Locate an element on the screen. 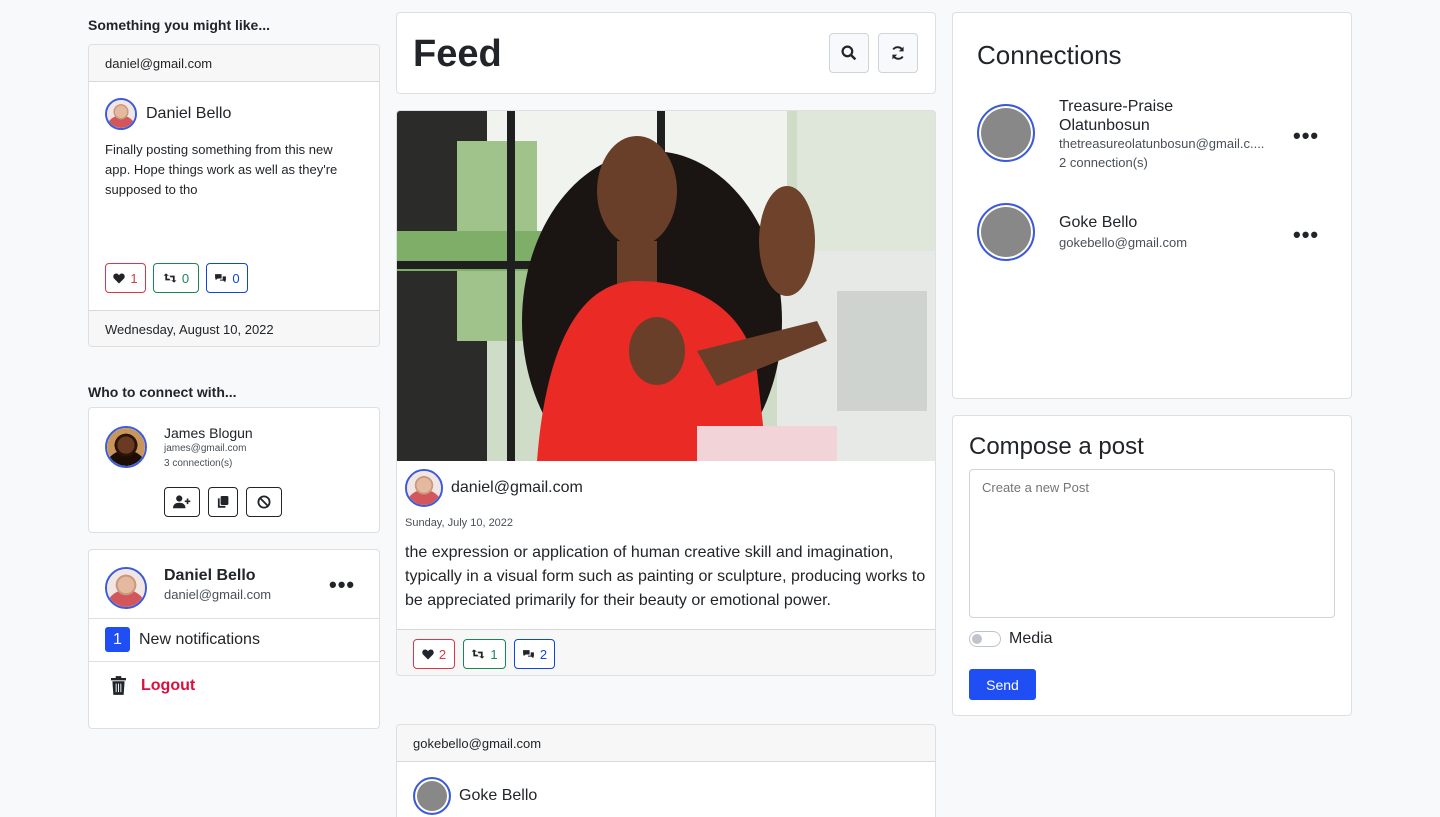  suggested-post-footer: Wednesday, August 10, 2022 is located at coordinates (234, 328).